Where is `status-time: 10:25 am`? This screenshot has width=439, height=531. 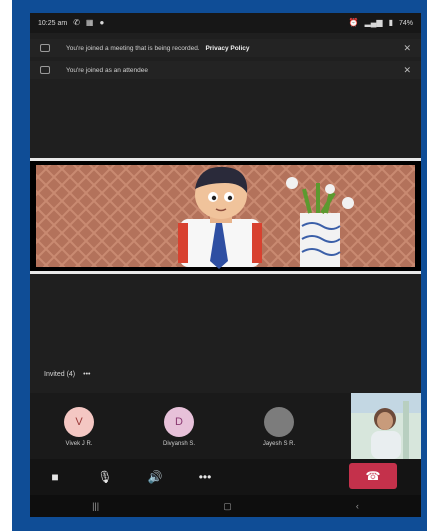
status-time: 10:25 am is located at coordinates (53, 23).